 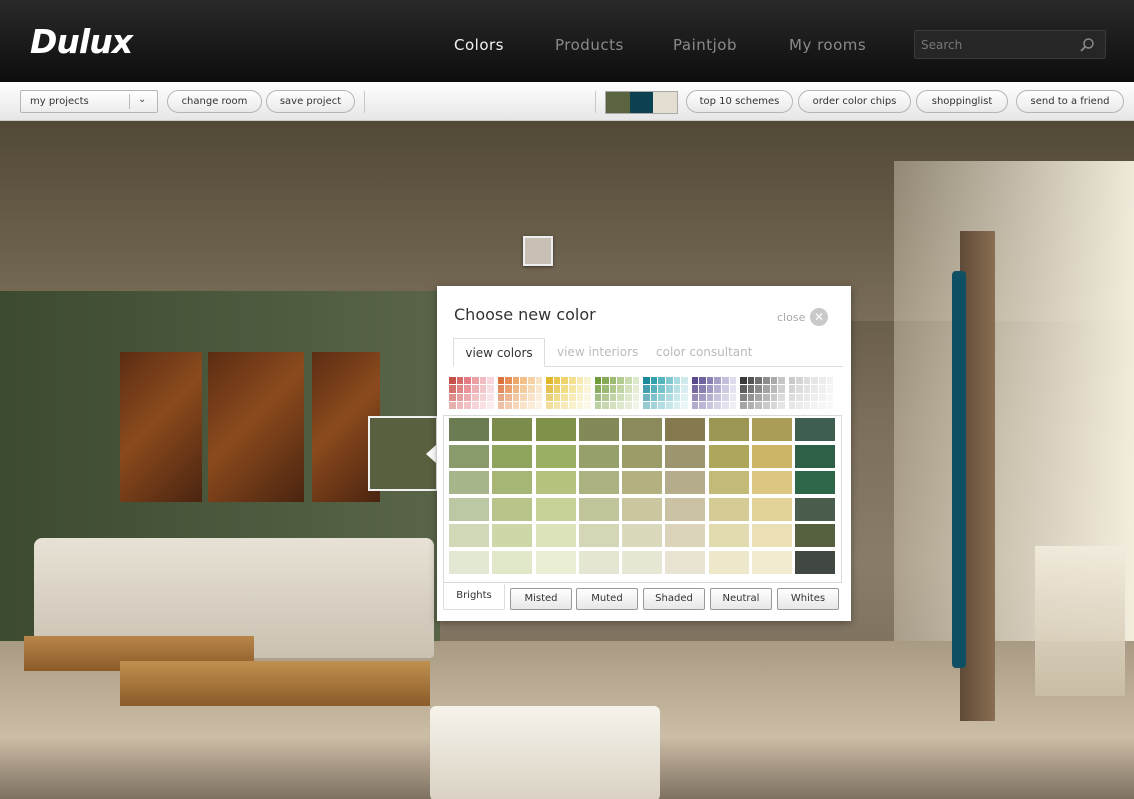 I want to click on send-to-friend-button: send to a friend, so click(x=1070, y=101).